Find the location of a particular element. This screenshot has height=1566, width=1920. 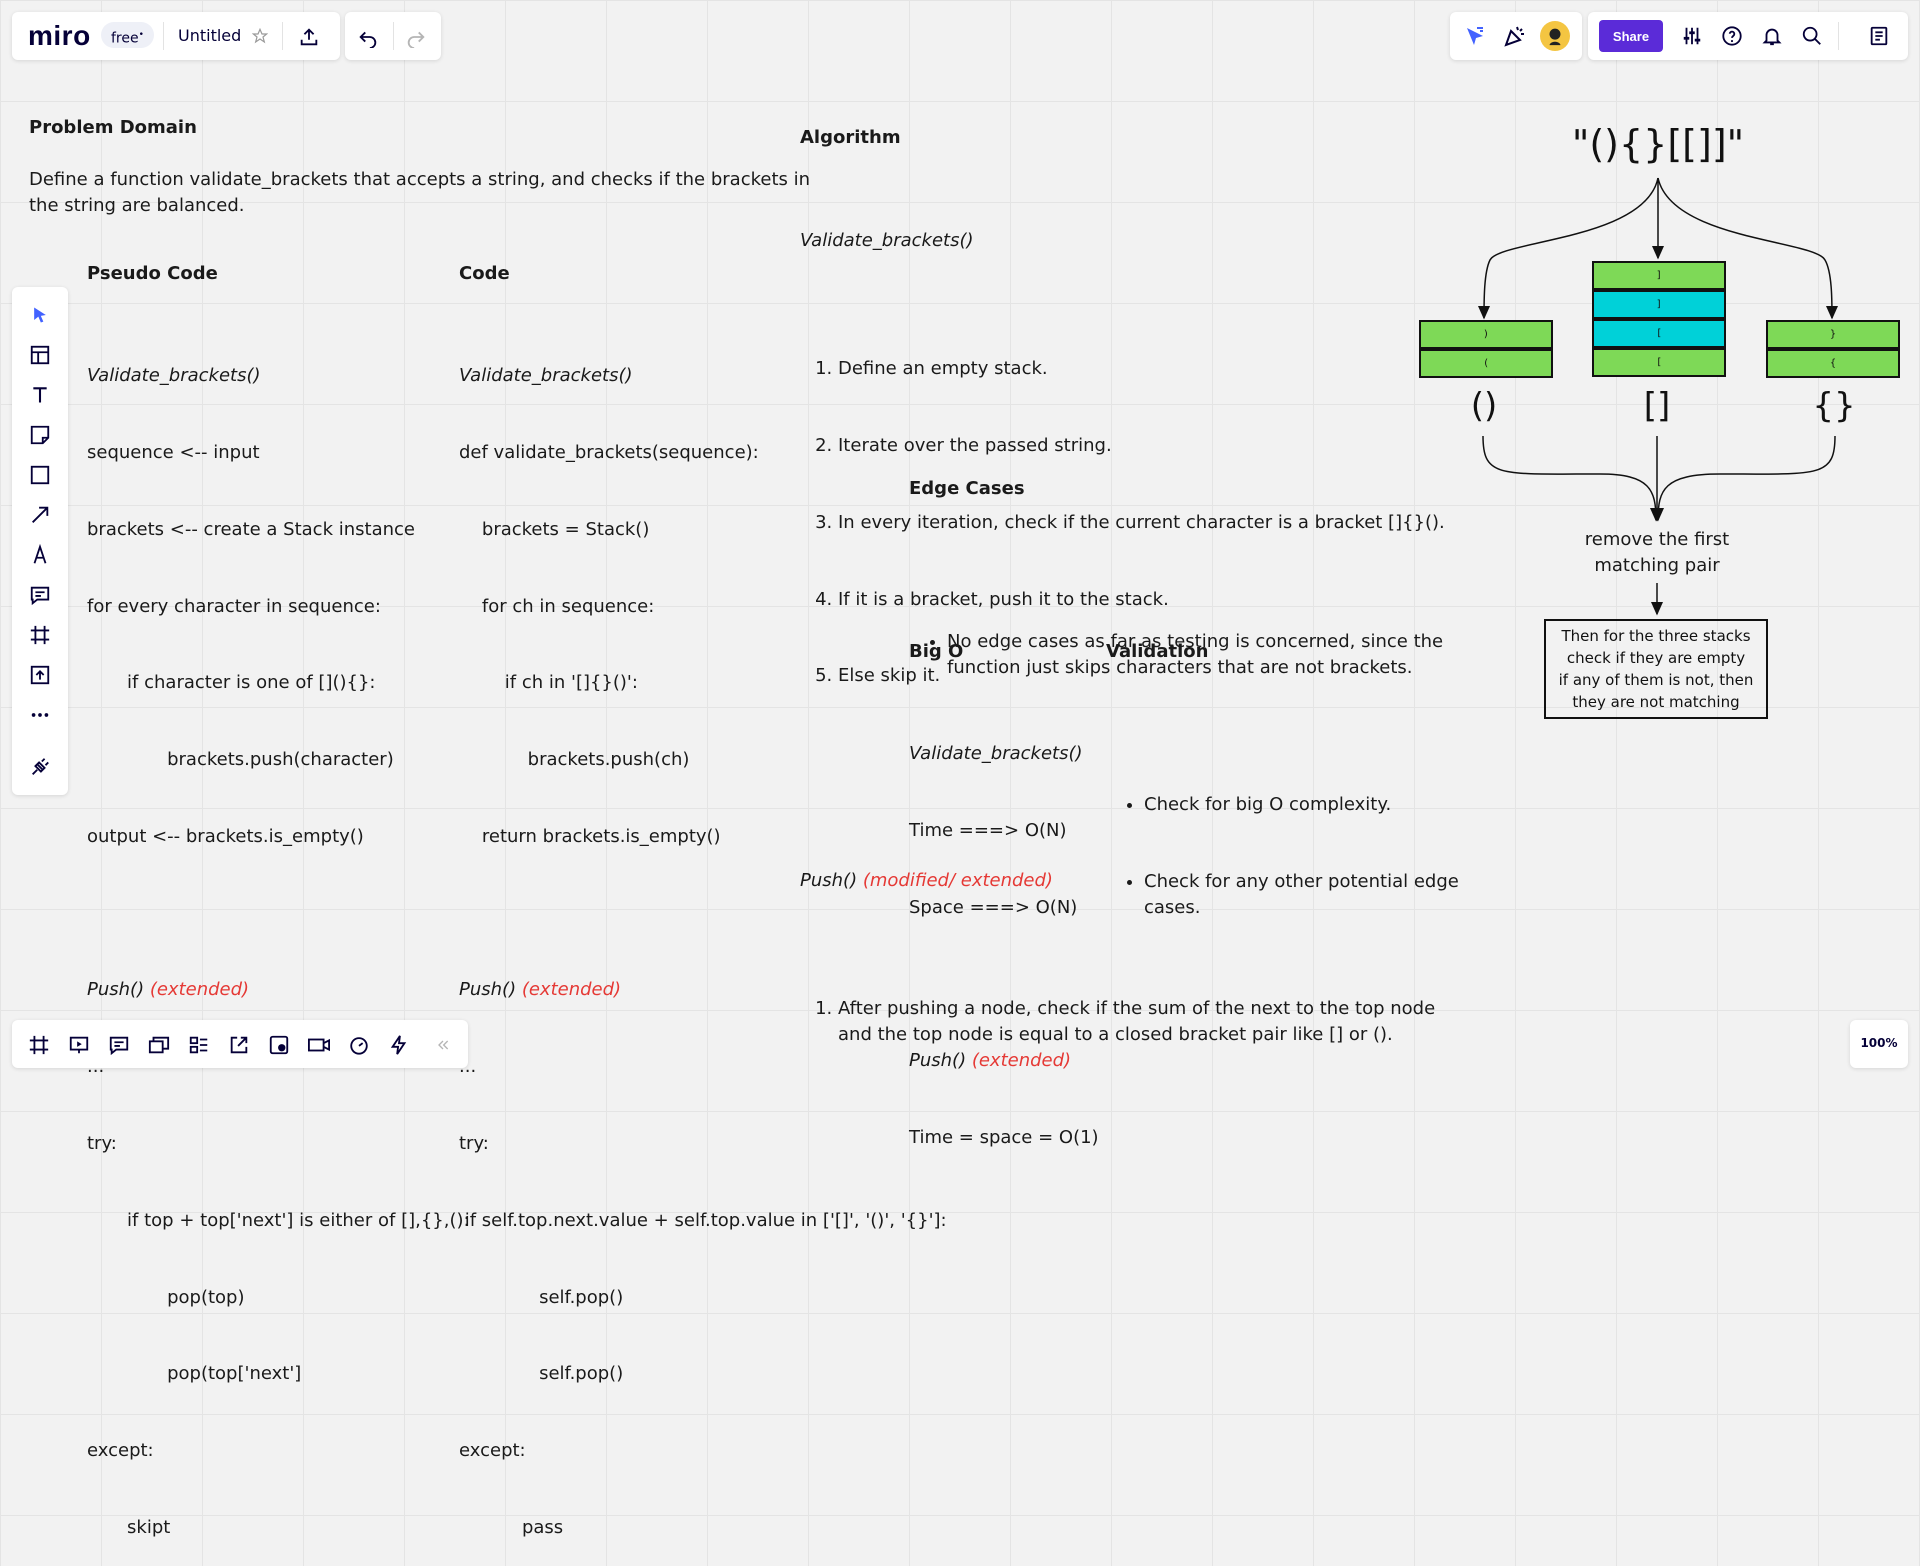

stack-cell: ) is located at coordinates (1486, 334).